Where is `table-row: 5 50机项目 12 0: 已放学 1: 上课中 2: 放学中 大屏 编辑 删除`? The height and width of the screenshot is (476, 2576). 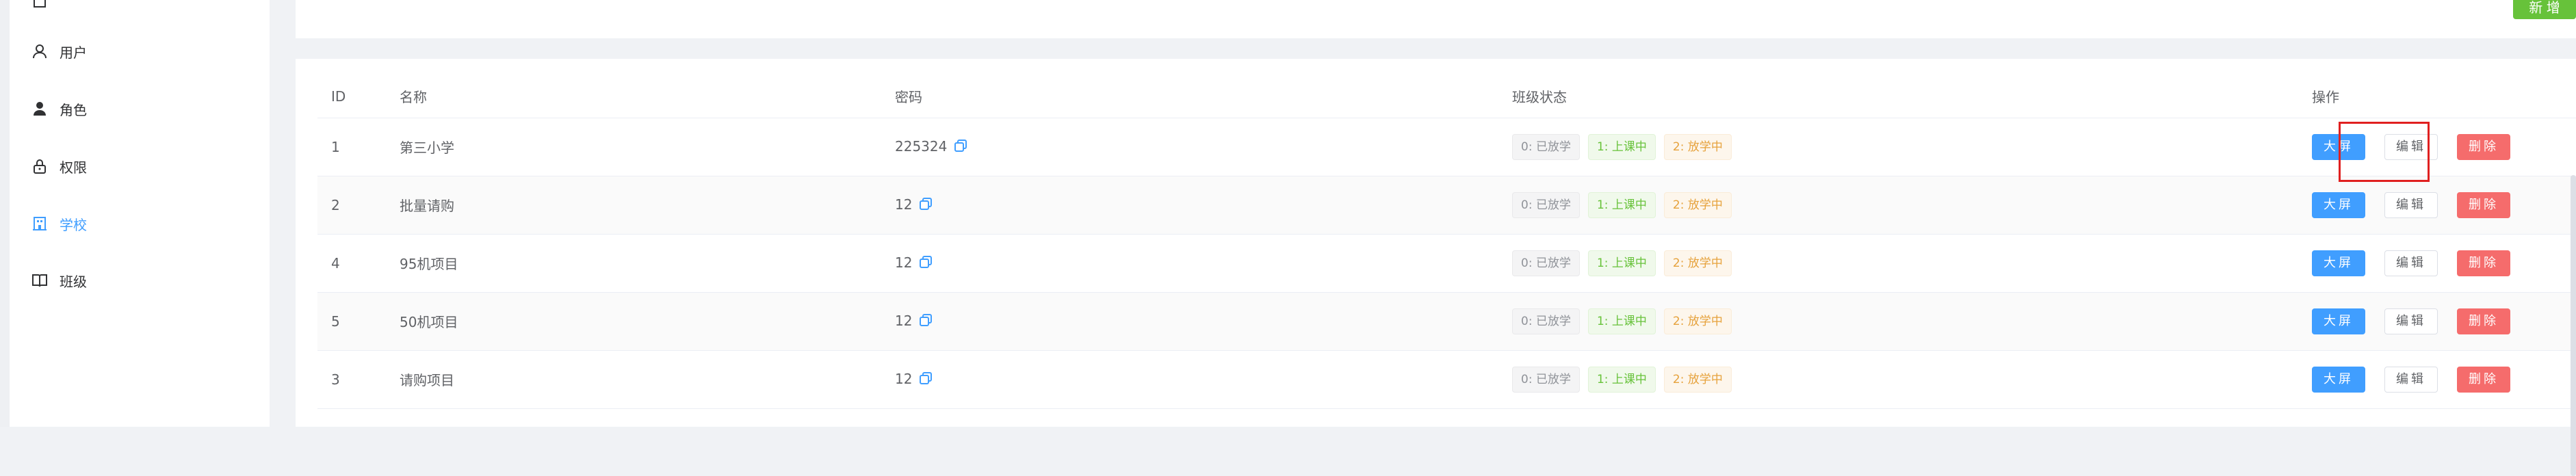
table-row: 5 50机项目 12 0: 已放学 1: 上课中 2: 放学中 大屏 编辑 删除 is located at coordinates (1446, 321).